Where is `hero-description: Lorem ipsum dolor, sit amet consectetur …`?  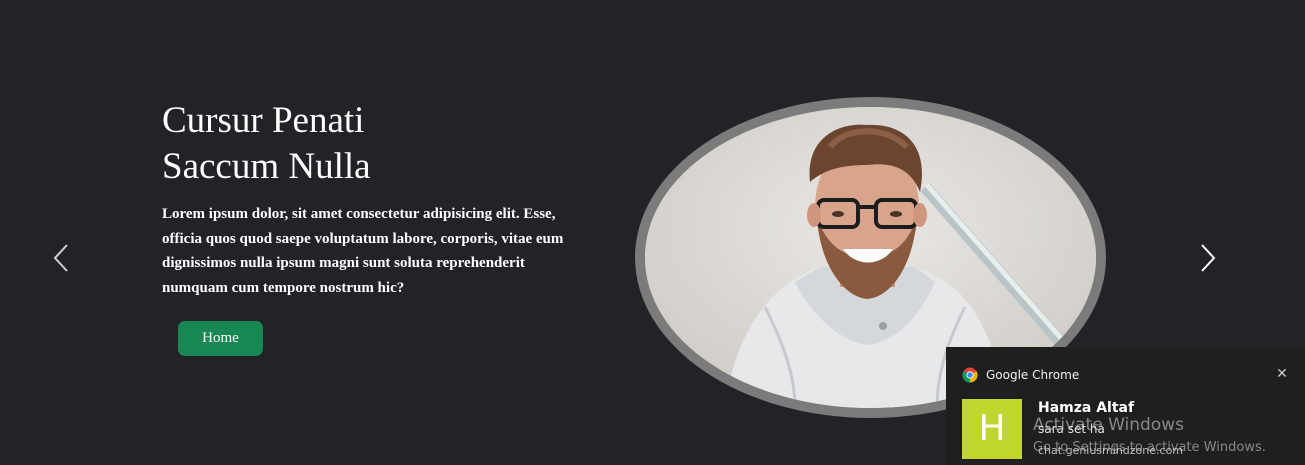 hero-description: Lorem ipsum dolor, sit amet consectetur … is located at coordinates (363, 251).